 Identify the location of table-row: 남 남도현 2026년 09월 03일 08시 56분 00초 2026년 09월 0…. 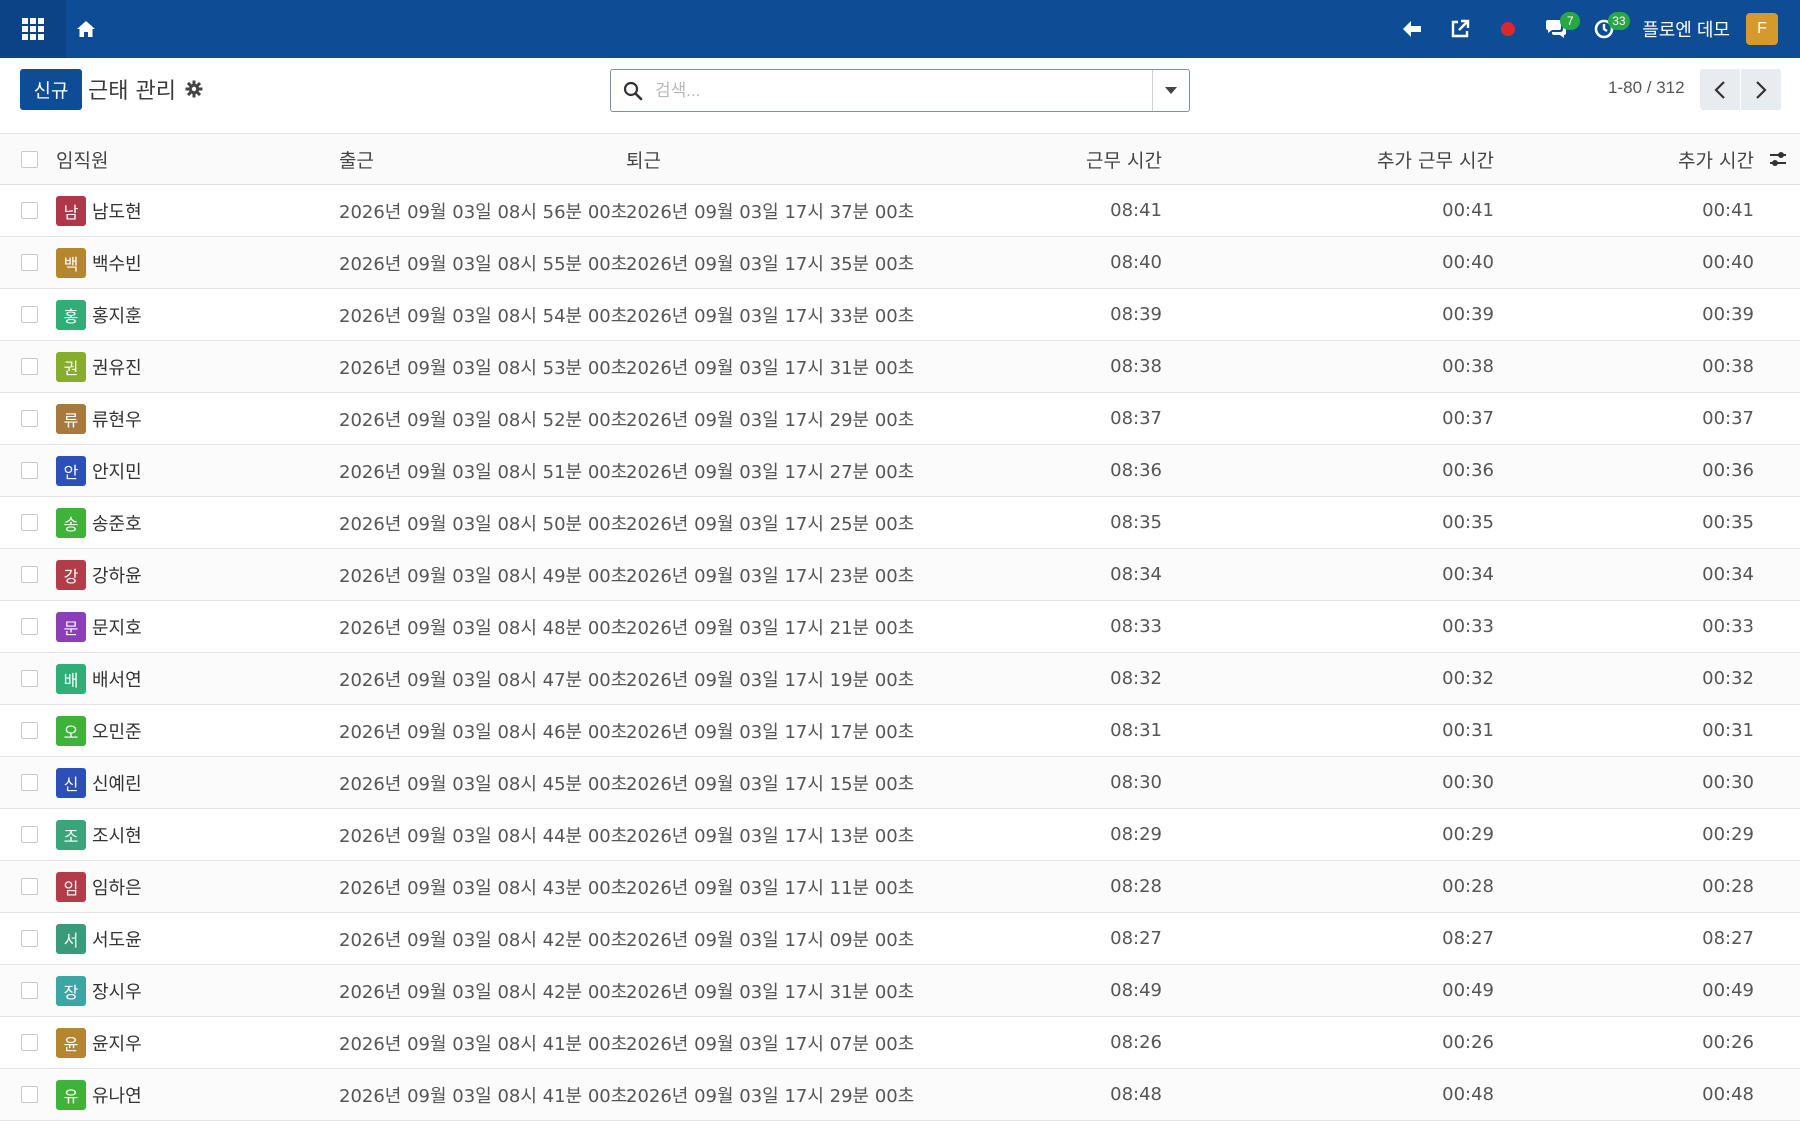
(900, 211).